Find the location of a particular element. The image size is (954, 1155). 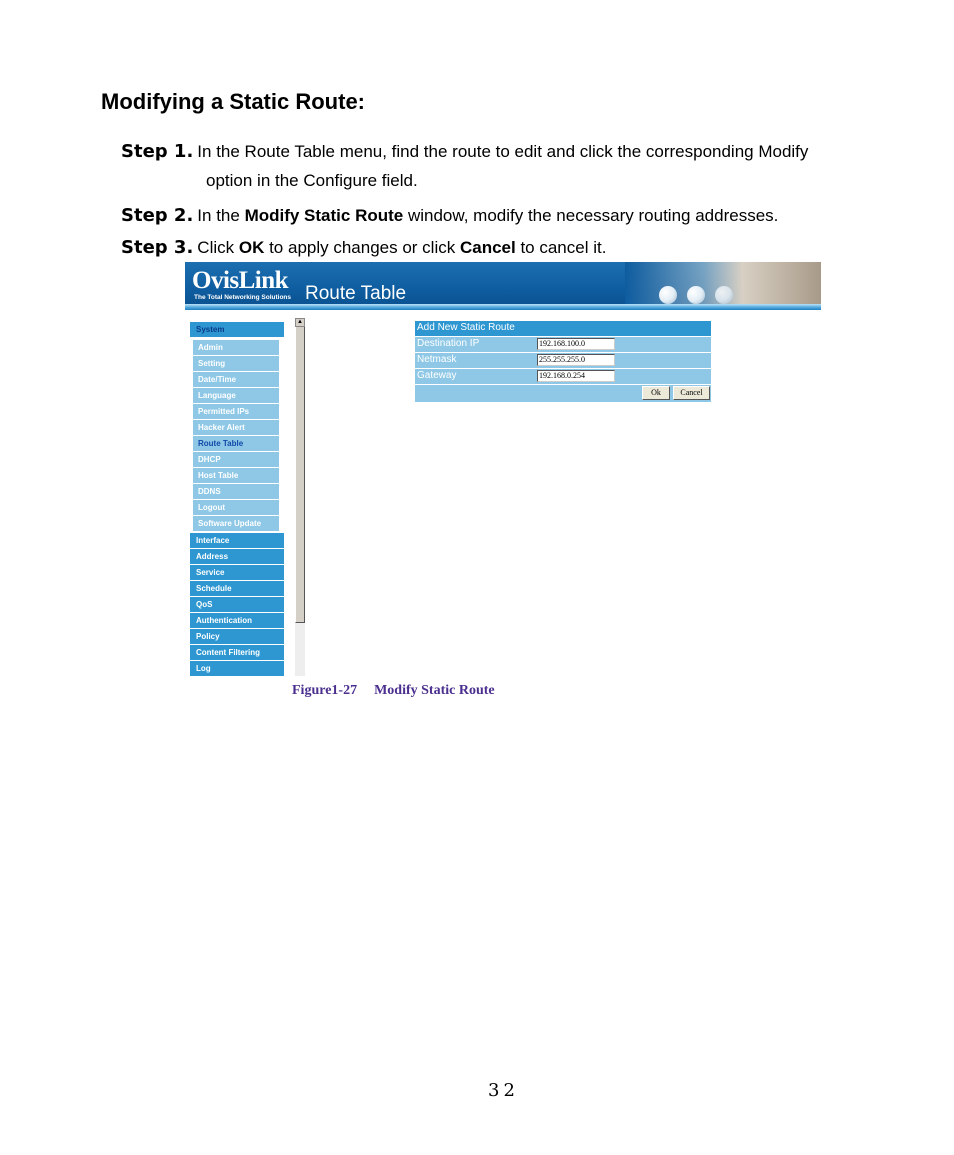

step-label: Step 3. is located at coordinates (157, 247).